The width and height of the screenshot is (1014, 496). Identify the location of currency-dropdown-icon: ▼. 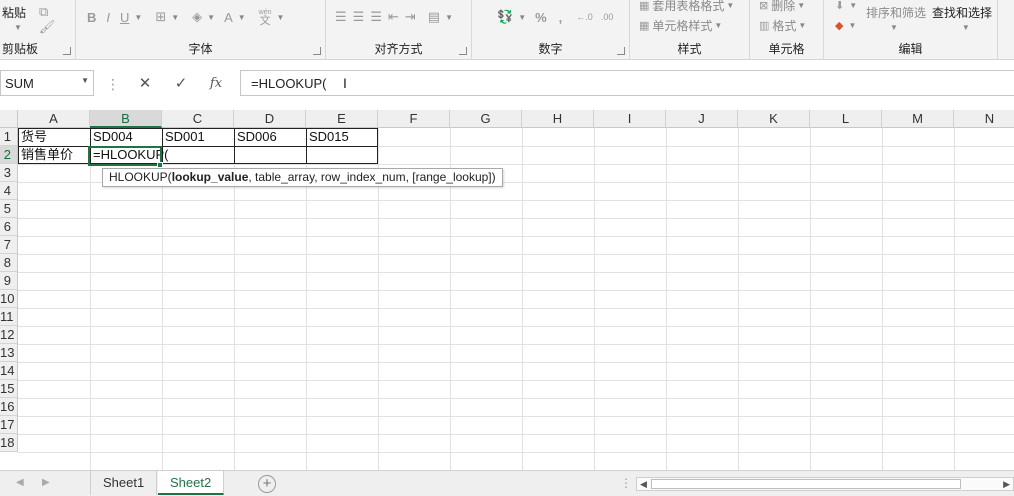
(522, 17).